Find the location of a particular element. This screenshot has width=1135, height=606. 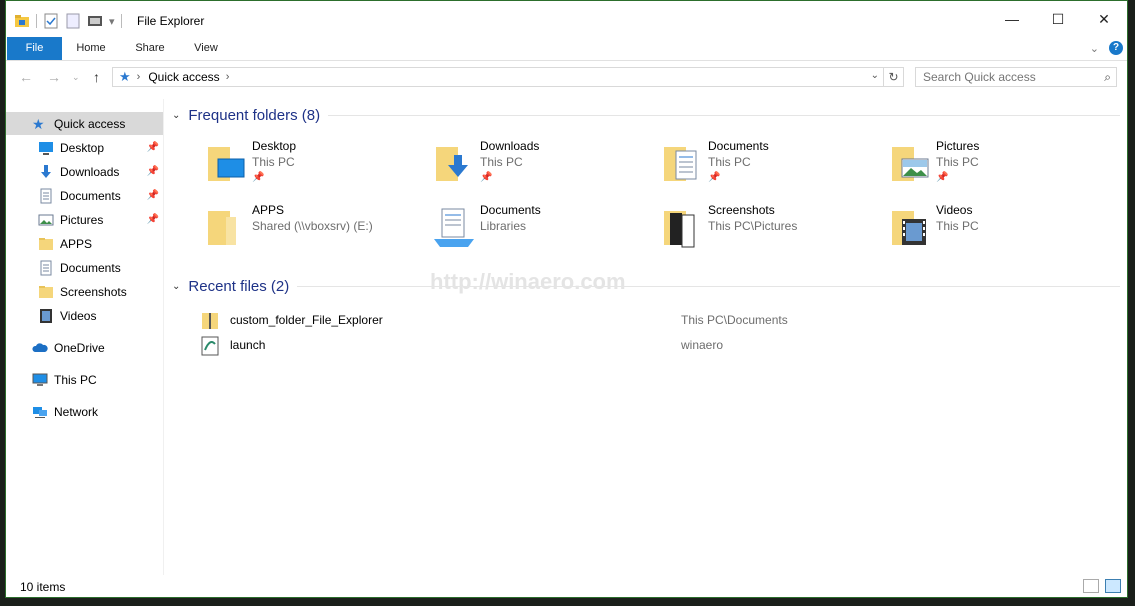

download-arrow-icon is located at coordinates (46, 171).